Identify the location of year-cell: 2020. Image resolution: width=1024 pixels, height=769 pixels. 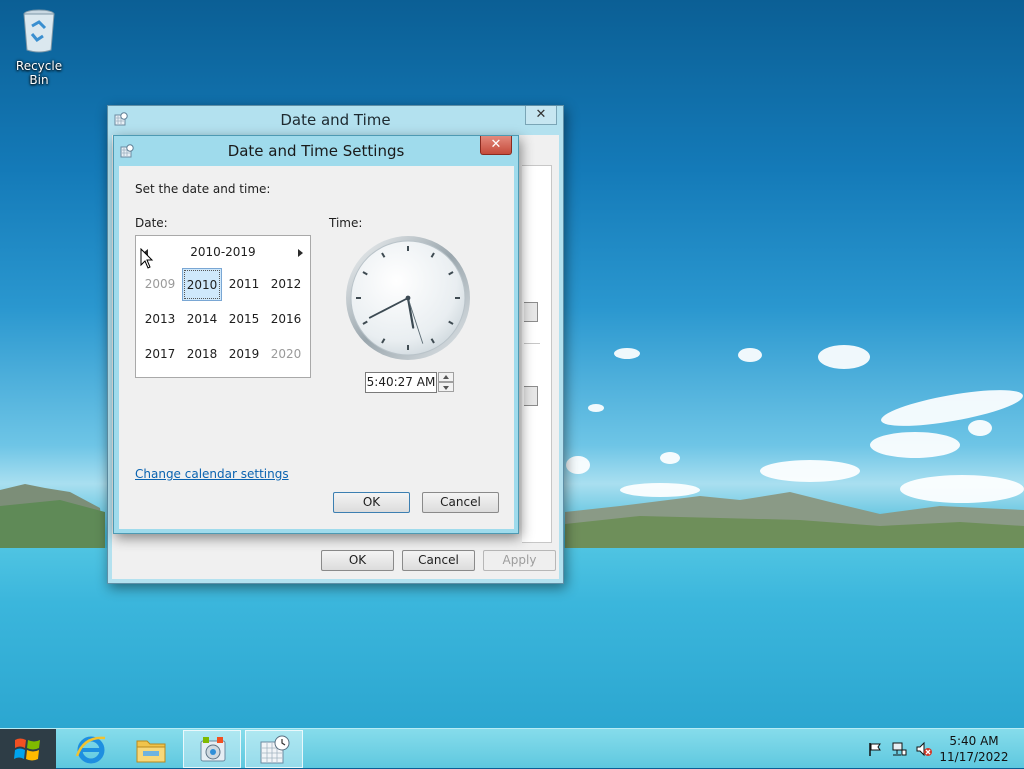
(286, 354).